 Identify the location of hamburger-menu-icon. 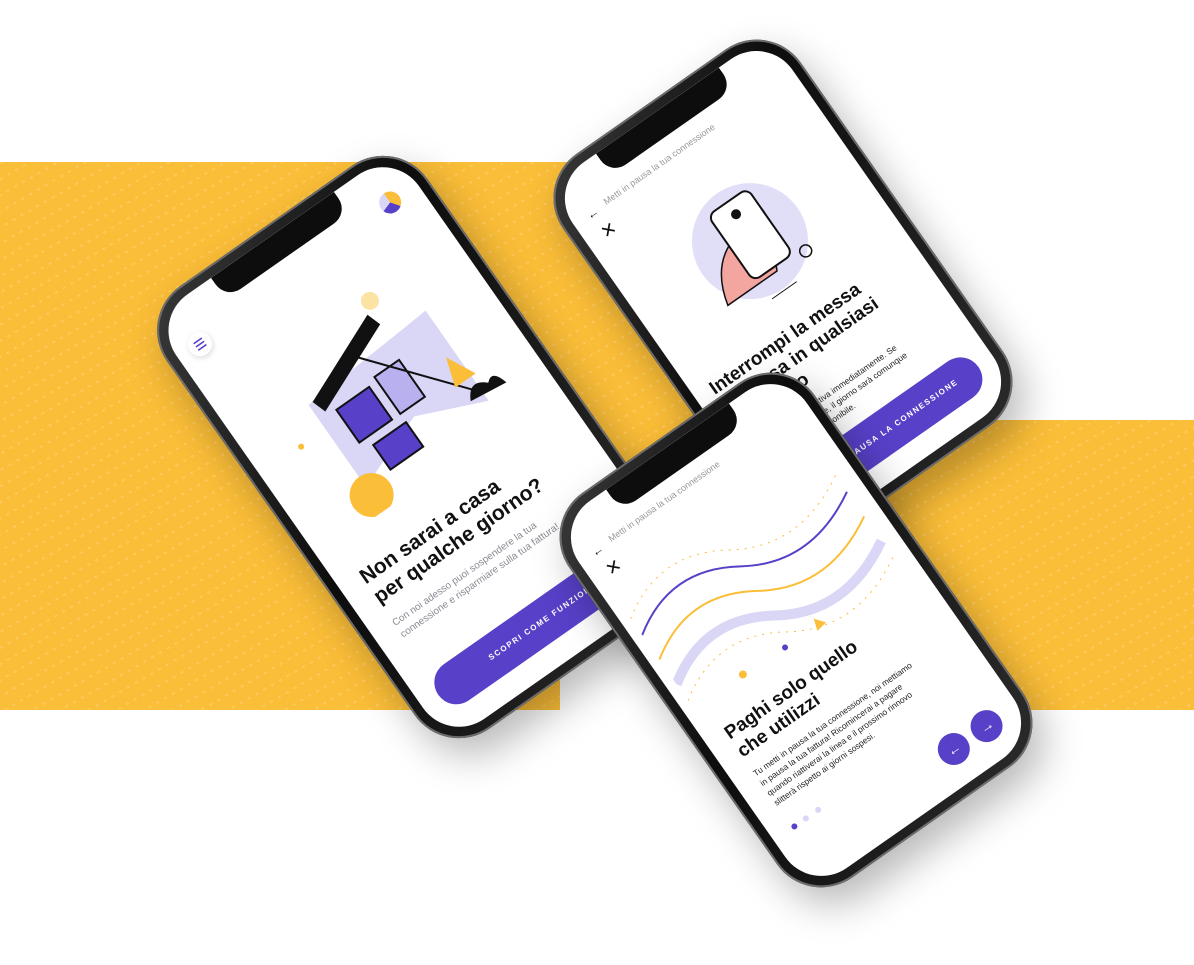
(200, 344).